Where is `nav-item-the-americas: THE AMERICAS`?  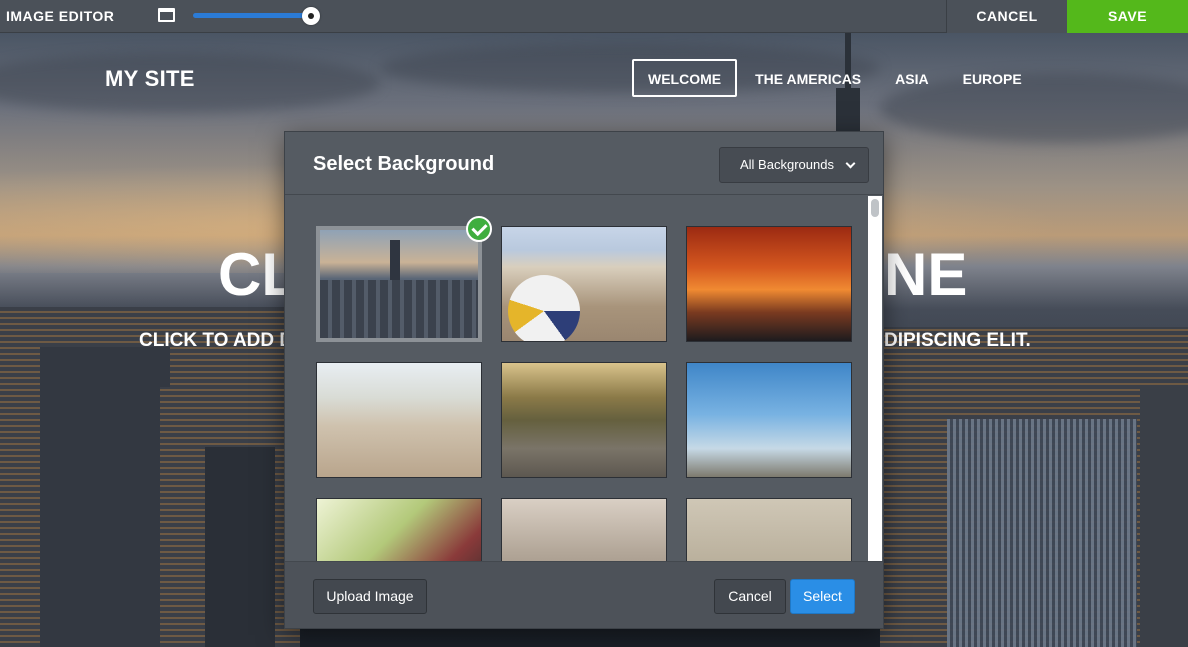 nav-item-the-americas: THE AMERICAS is located at coordinates (808, 78).